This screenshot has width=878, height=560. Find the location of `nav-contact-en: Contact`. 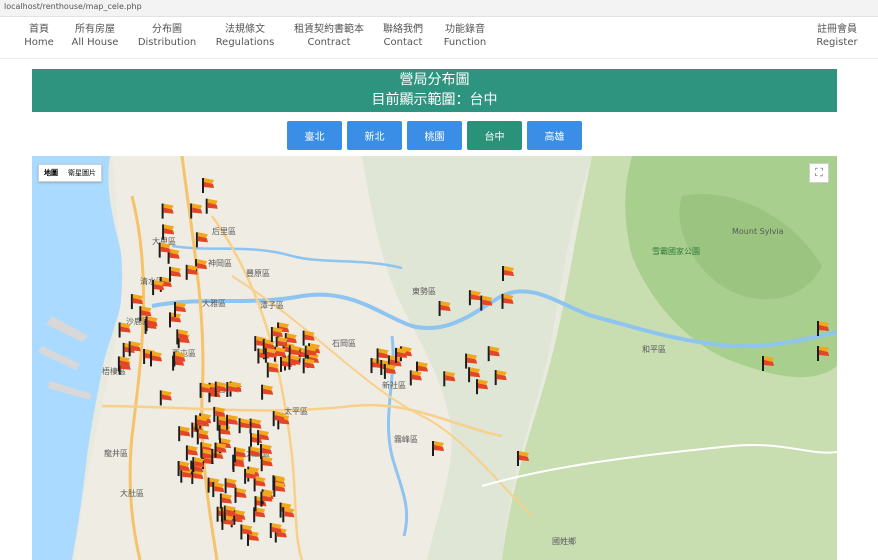

nav-contact-en: Contact is located at coordinates (403, 42).